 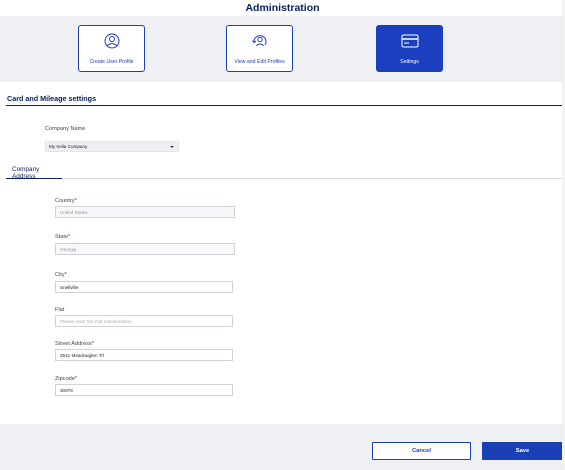 I want to click on street-address-field: 2541 Meadowglen Trl, so click(x=144, y=355).